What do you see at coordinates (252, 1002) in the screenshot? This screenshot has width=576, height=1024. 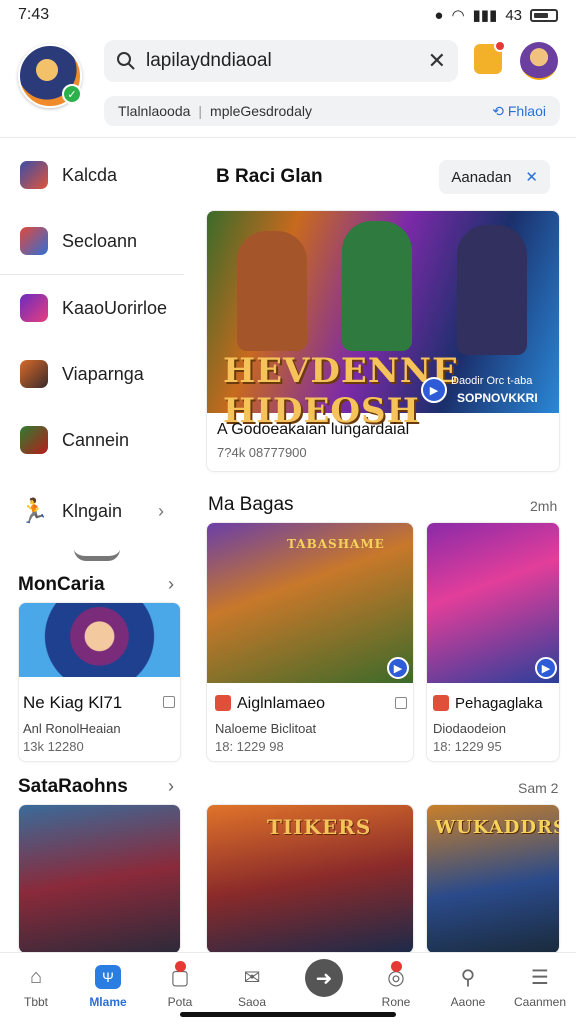 I see `nav-label: Saoa` at bounding box center [252, 1002].